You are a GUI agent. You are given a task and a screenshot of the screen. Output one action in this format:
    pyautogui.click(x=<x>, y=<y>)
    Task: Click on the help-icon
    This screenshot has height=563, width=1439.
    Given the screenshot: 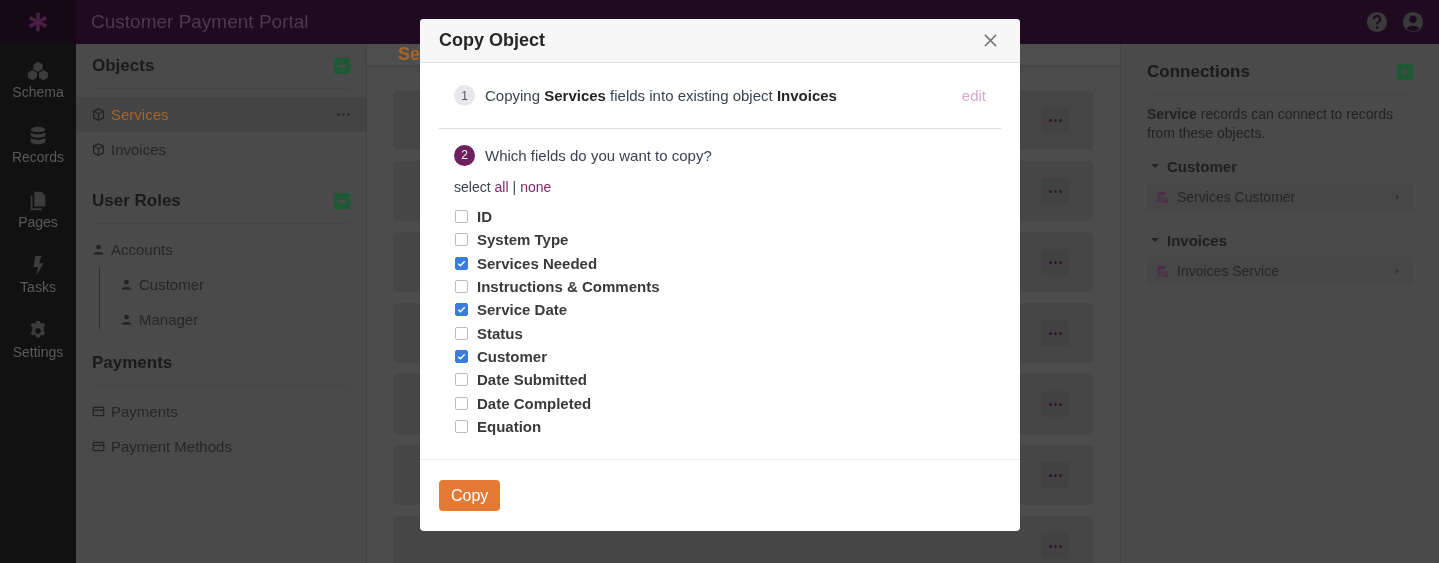 What is the action you would take?
    pyautogui.click(x=1377, y=22)
    